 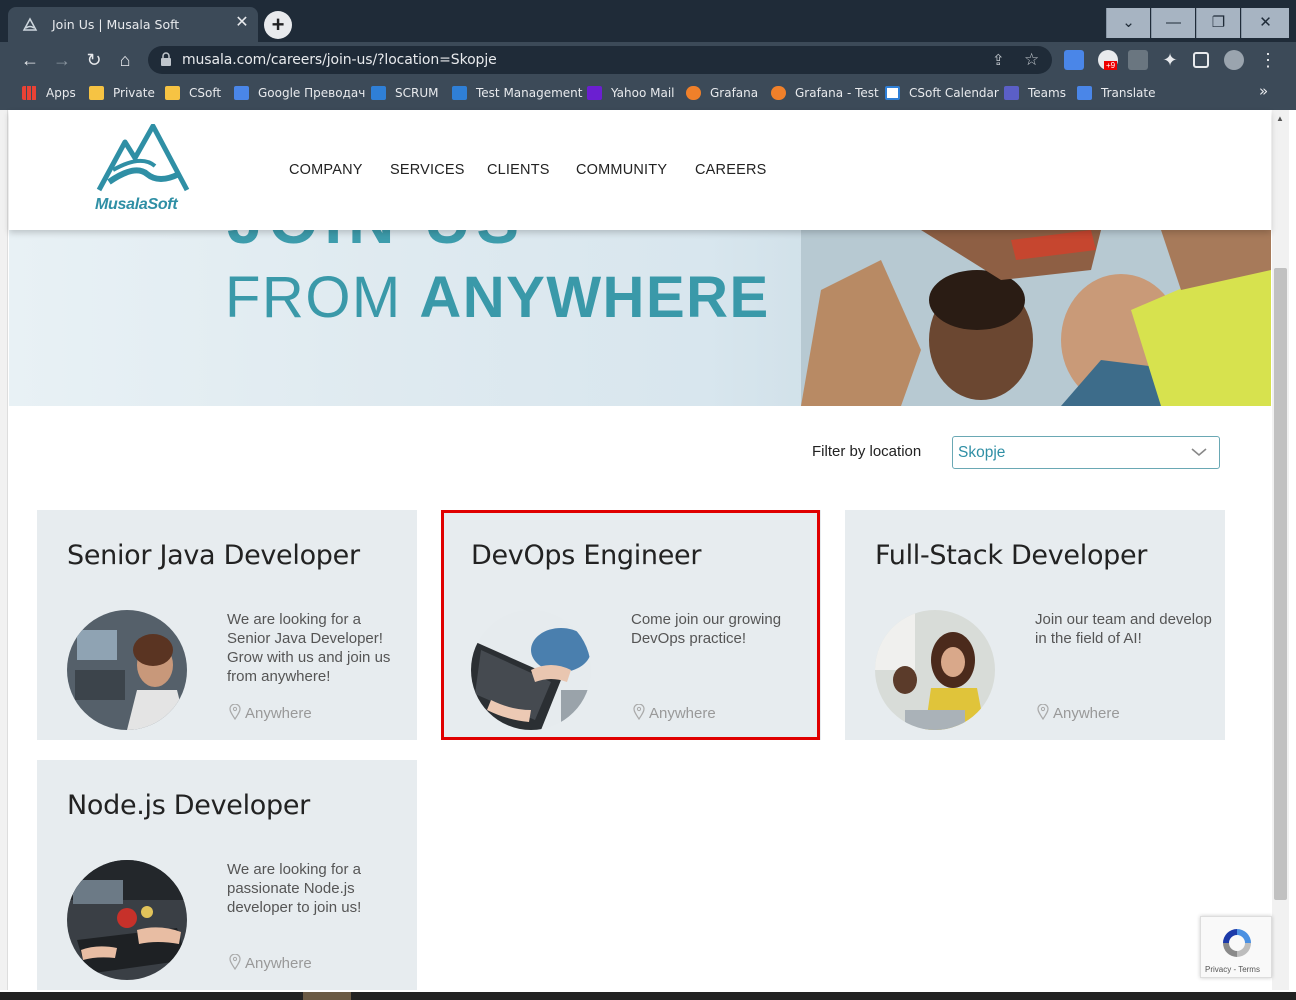 What do you see at coordinates (4, 550) in the screenshot?
I see `left-window-edge` at bounding box center [4, 550].